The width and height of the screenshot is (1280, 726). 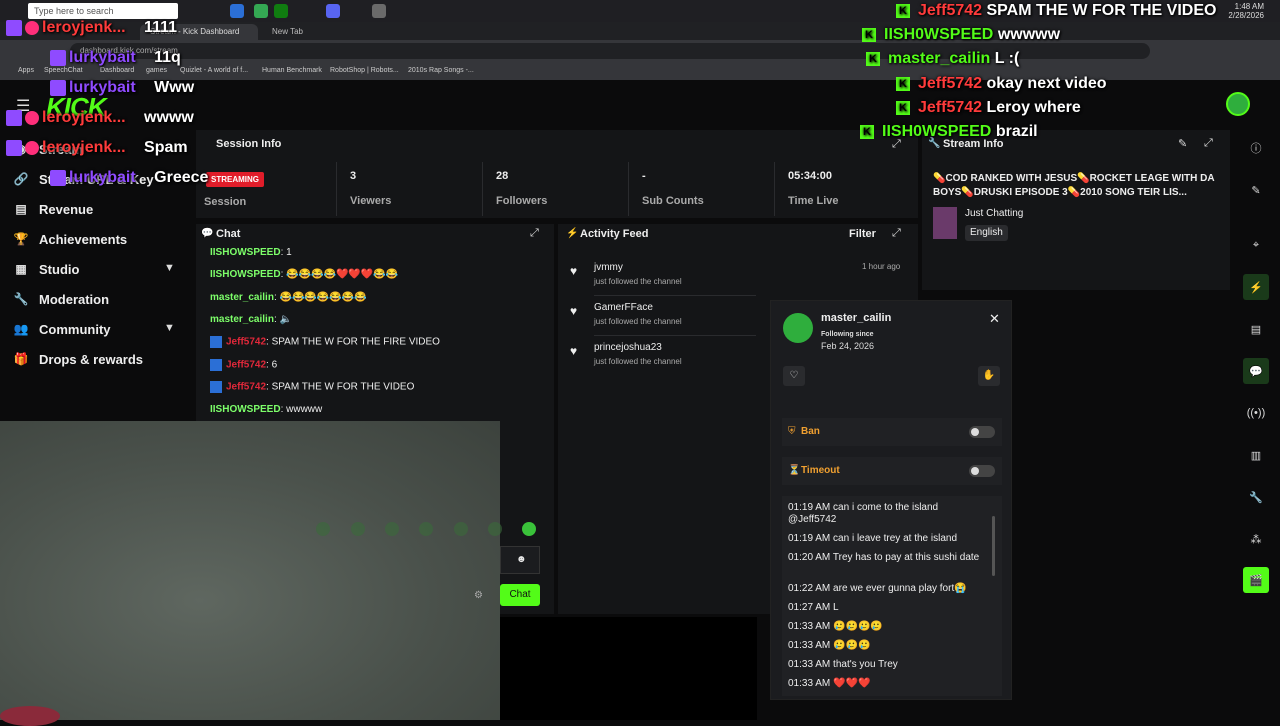 I want to click on overlay-message: lurkybait Greece, so click(x=129, y=178).